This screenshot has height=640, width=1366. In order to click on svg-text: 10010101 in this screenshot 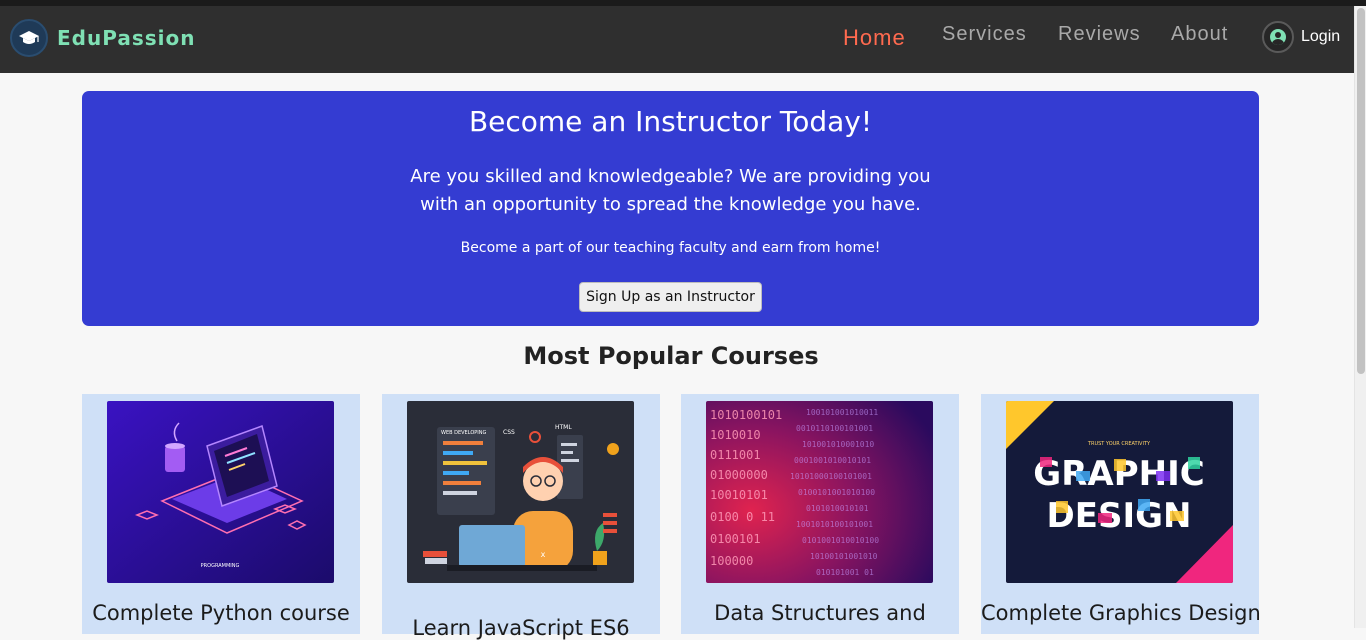, I will do `click(739, 495)`.